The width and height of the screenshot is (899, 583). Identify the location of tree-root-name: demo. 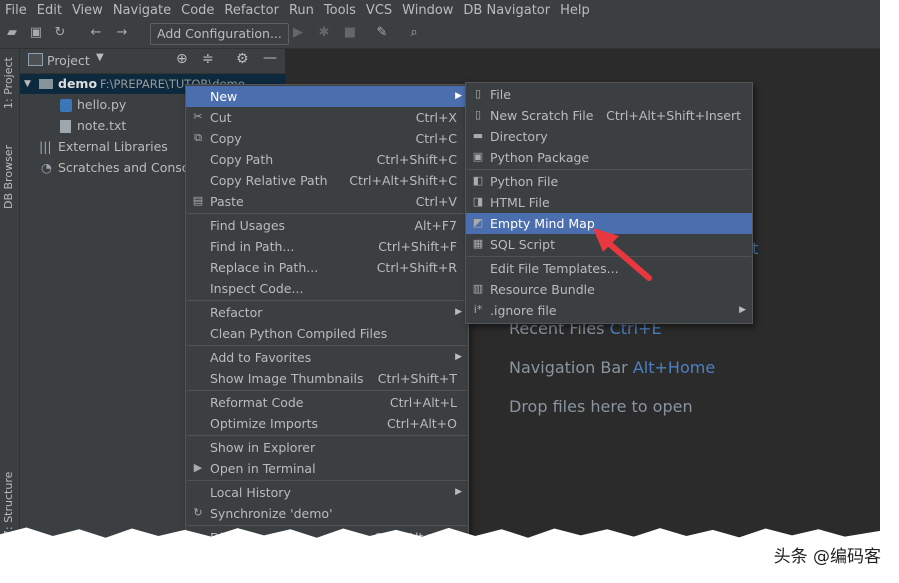
(78, 83).